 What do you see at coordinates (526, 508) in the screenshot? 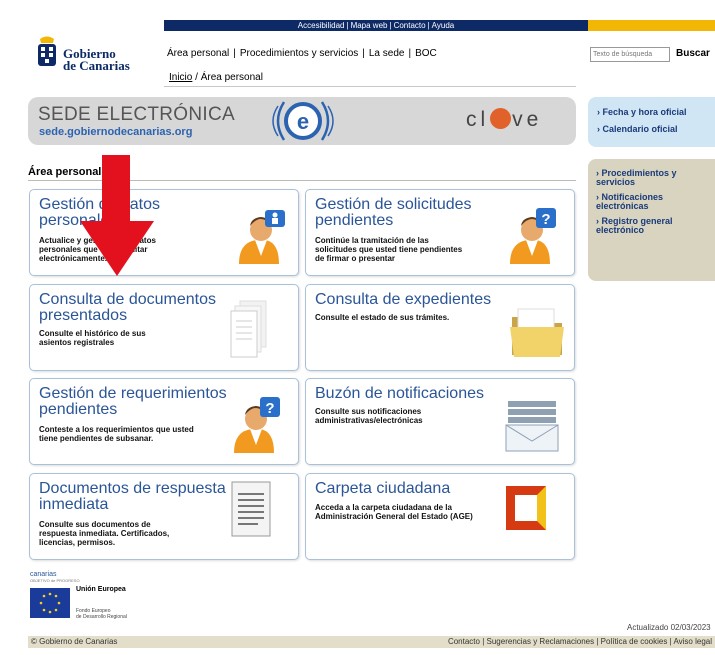
I see `carpeta-ciudadana-icon` at bounding box center [526, 508].